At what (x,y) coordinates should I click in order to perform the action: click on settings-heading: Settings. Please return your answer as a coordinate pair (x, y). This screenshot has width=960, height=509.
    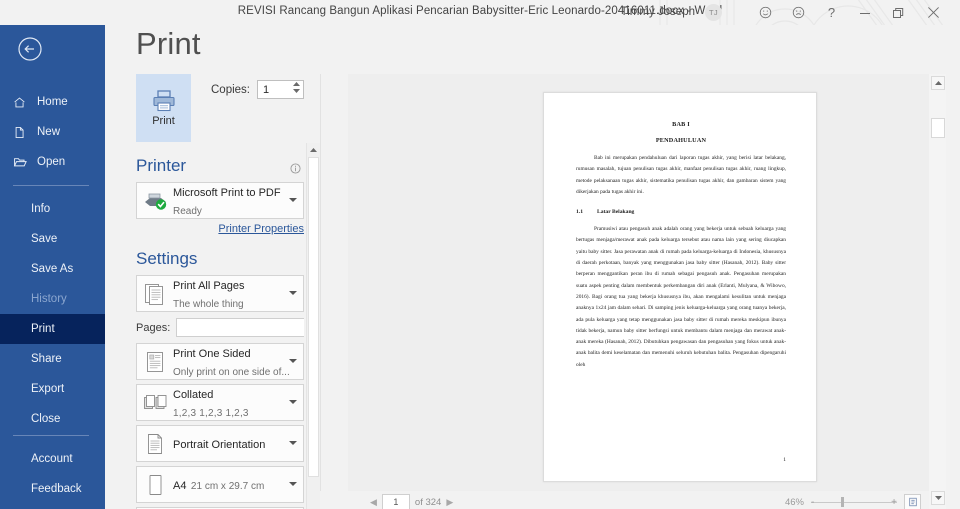
    Looking at the image, I should click on (167, 258).